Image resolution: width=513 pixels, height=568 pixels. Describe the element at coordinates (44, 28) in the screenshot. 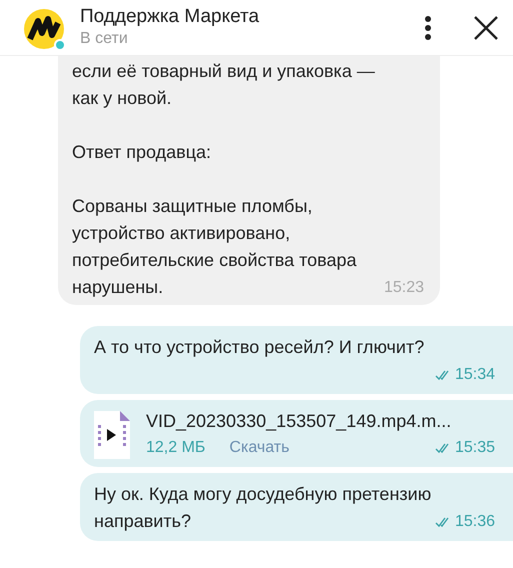

I see `logo-icon` at that location.